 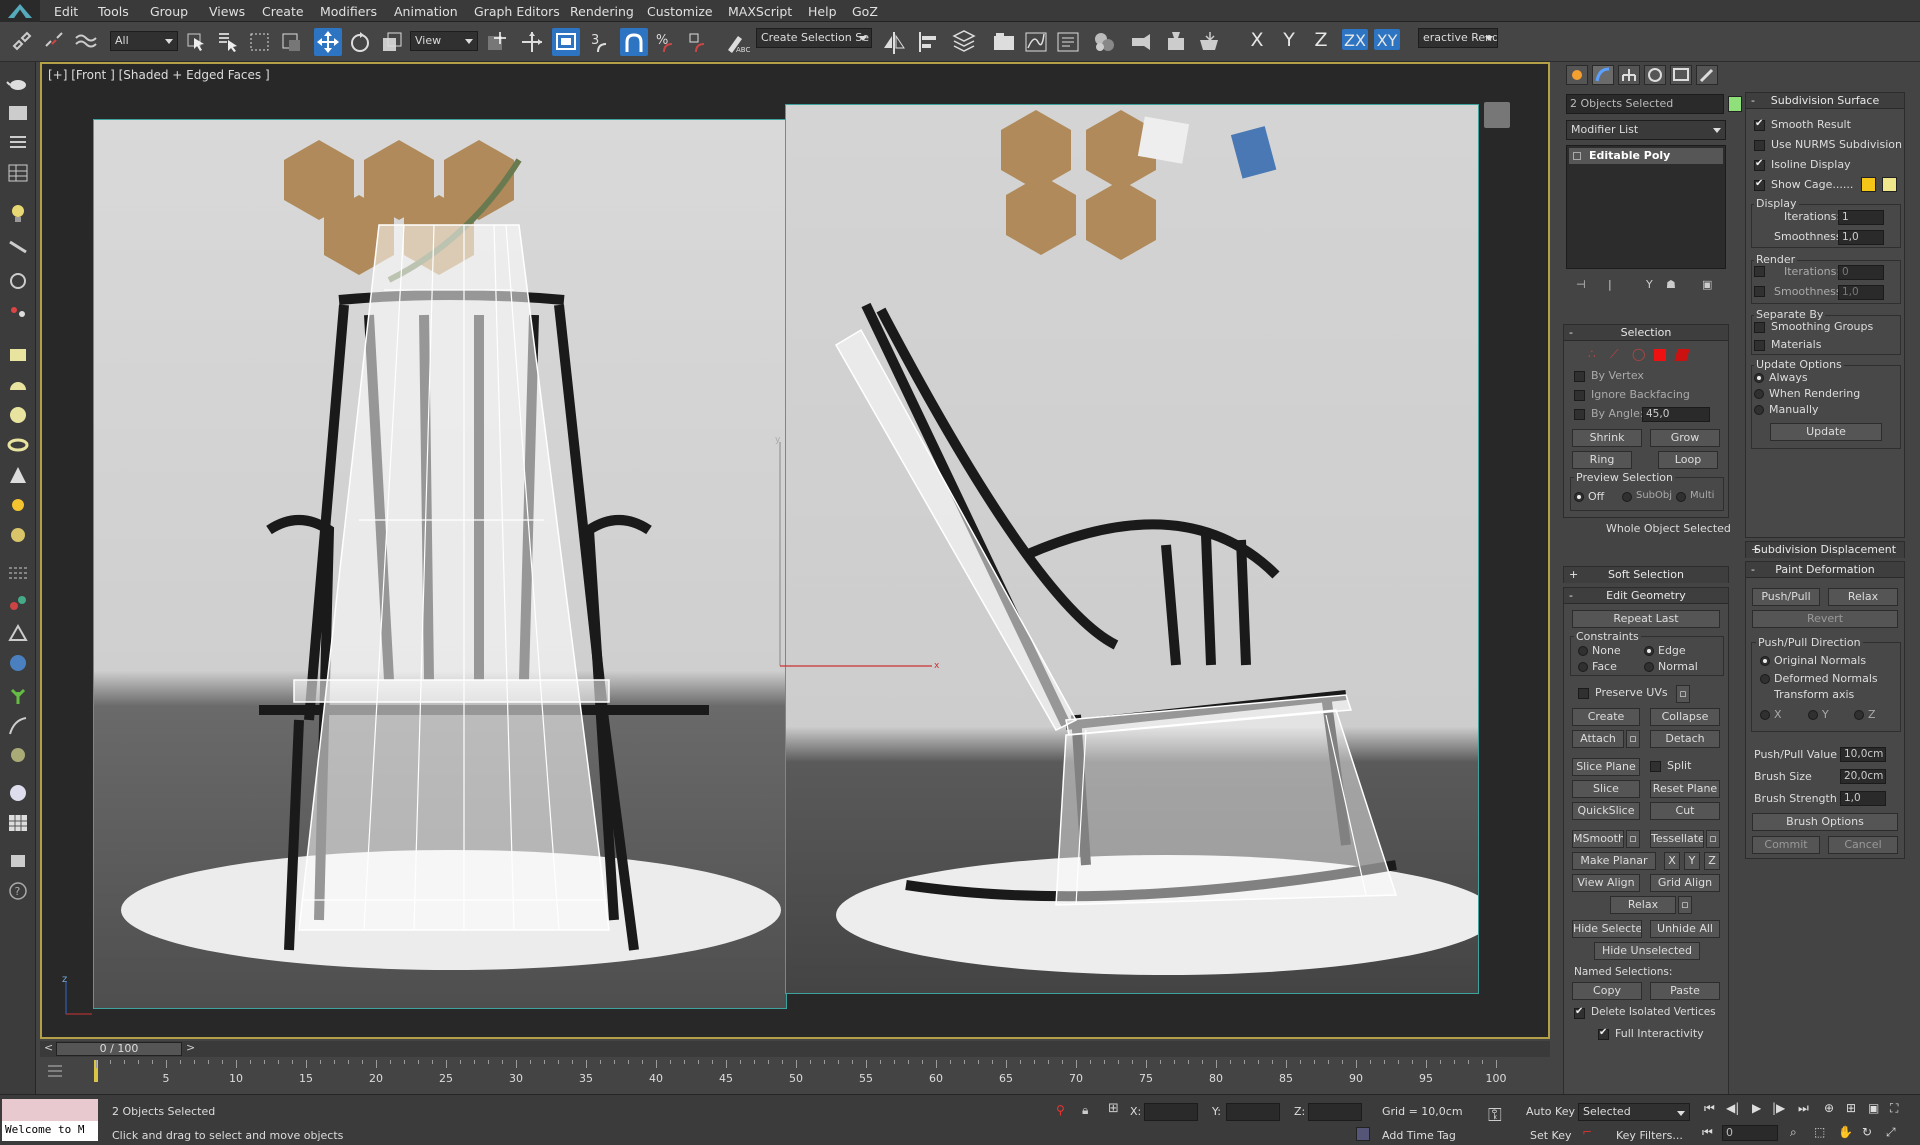 I want to click on ignore-backfacing-checkbox, so click(x=1579, y=395).